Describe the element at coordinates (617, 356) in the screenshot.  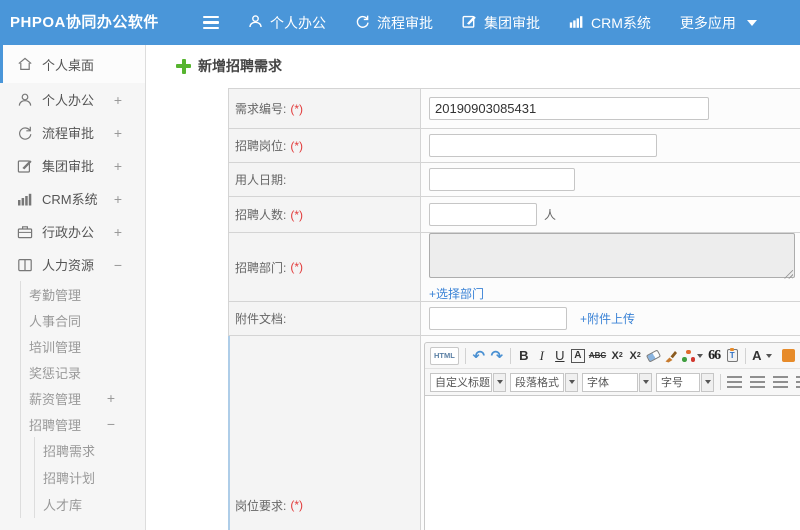
I see `superscript-button: X2` at that location.